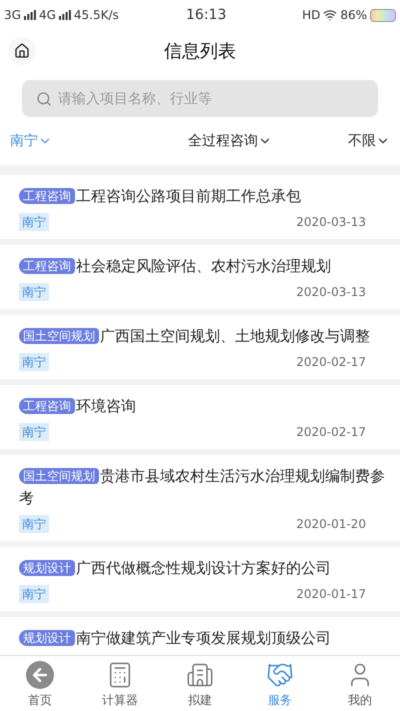 The image size is (400, 711). Describe the element at coordinates (47, 15) in the screenshot. I see `network-label: 4G` at that location.